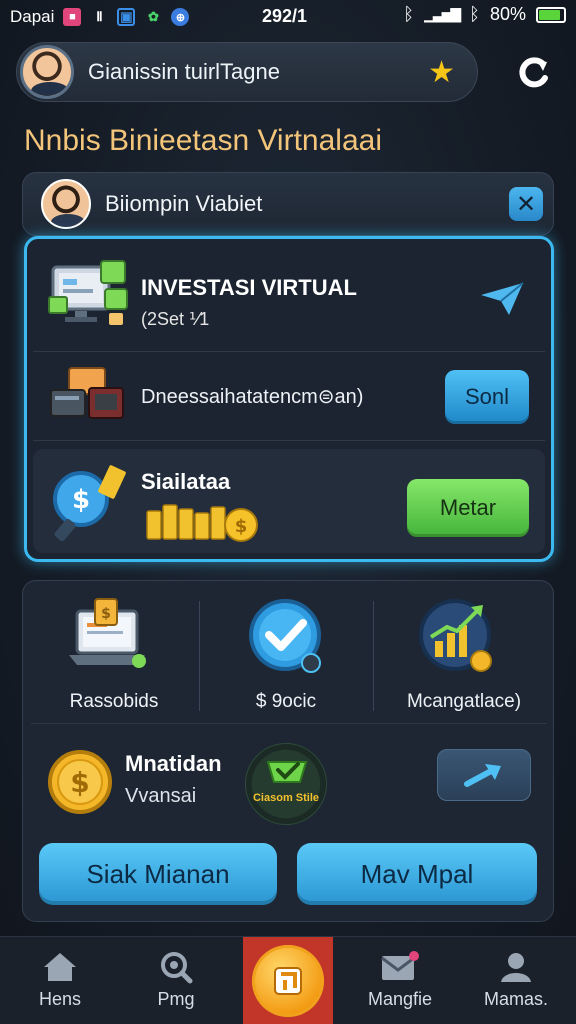 The width and height of the screenshot is (576, 1024). I want to click on nav-item-profile: Mamas., so click(516, 980).